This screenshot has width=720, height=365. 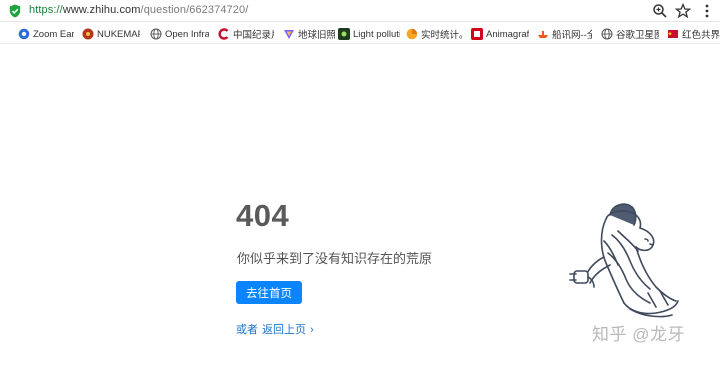 I want to click on bookmark-label: 实时统计。, so click(x=441, y=35).